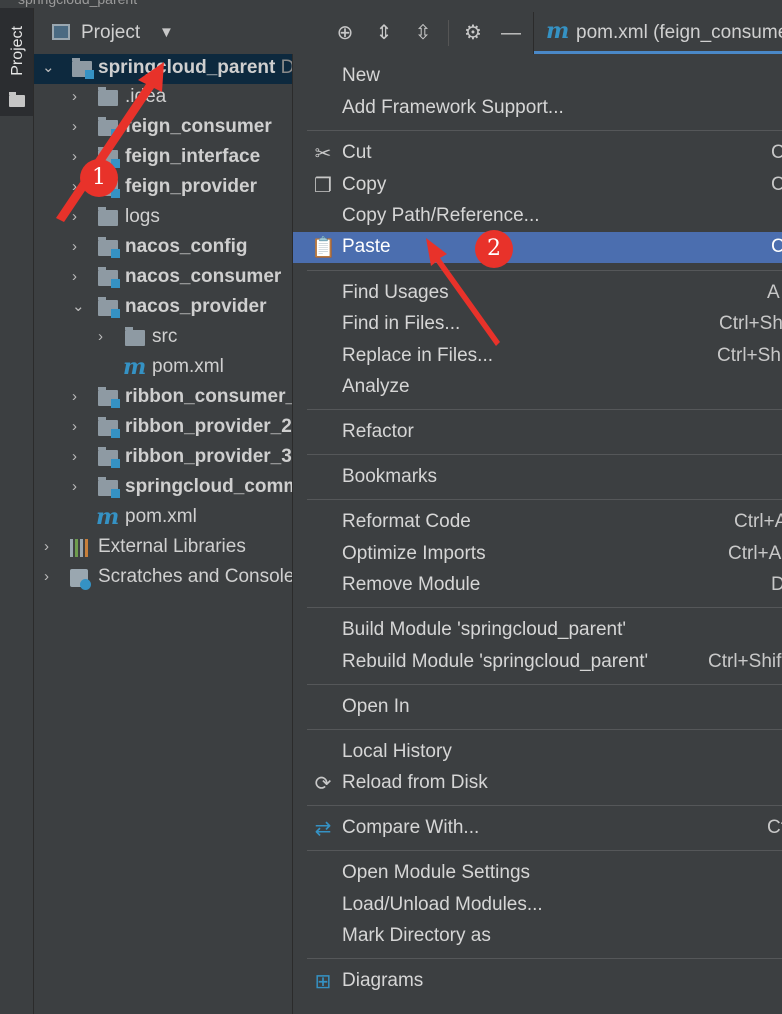 The height and width of the screenshot is (1014, 782). What do you see at coordinates (537, 387) in the screenshot?
I see `menu-item-analyze: Analyze` at bounding box center [537, 387].